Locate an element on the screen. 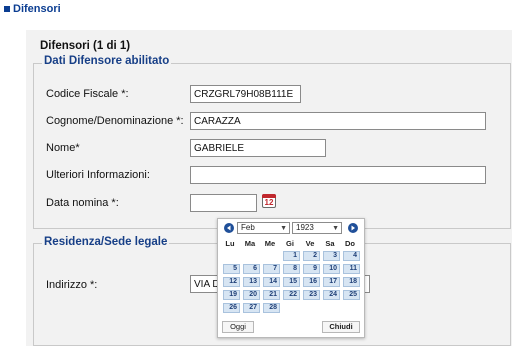 This screenshot has height=346, width=517. calendar-icon: 12 is located at coordinates (269, 201).